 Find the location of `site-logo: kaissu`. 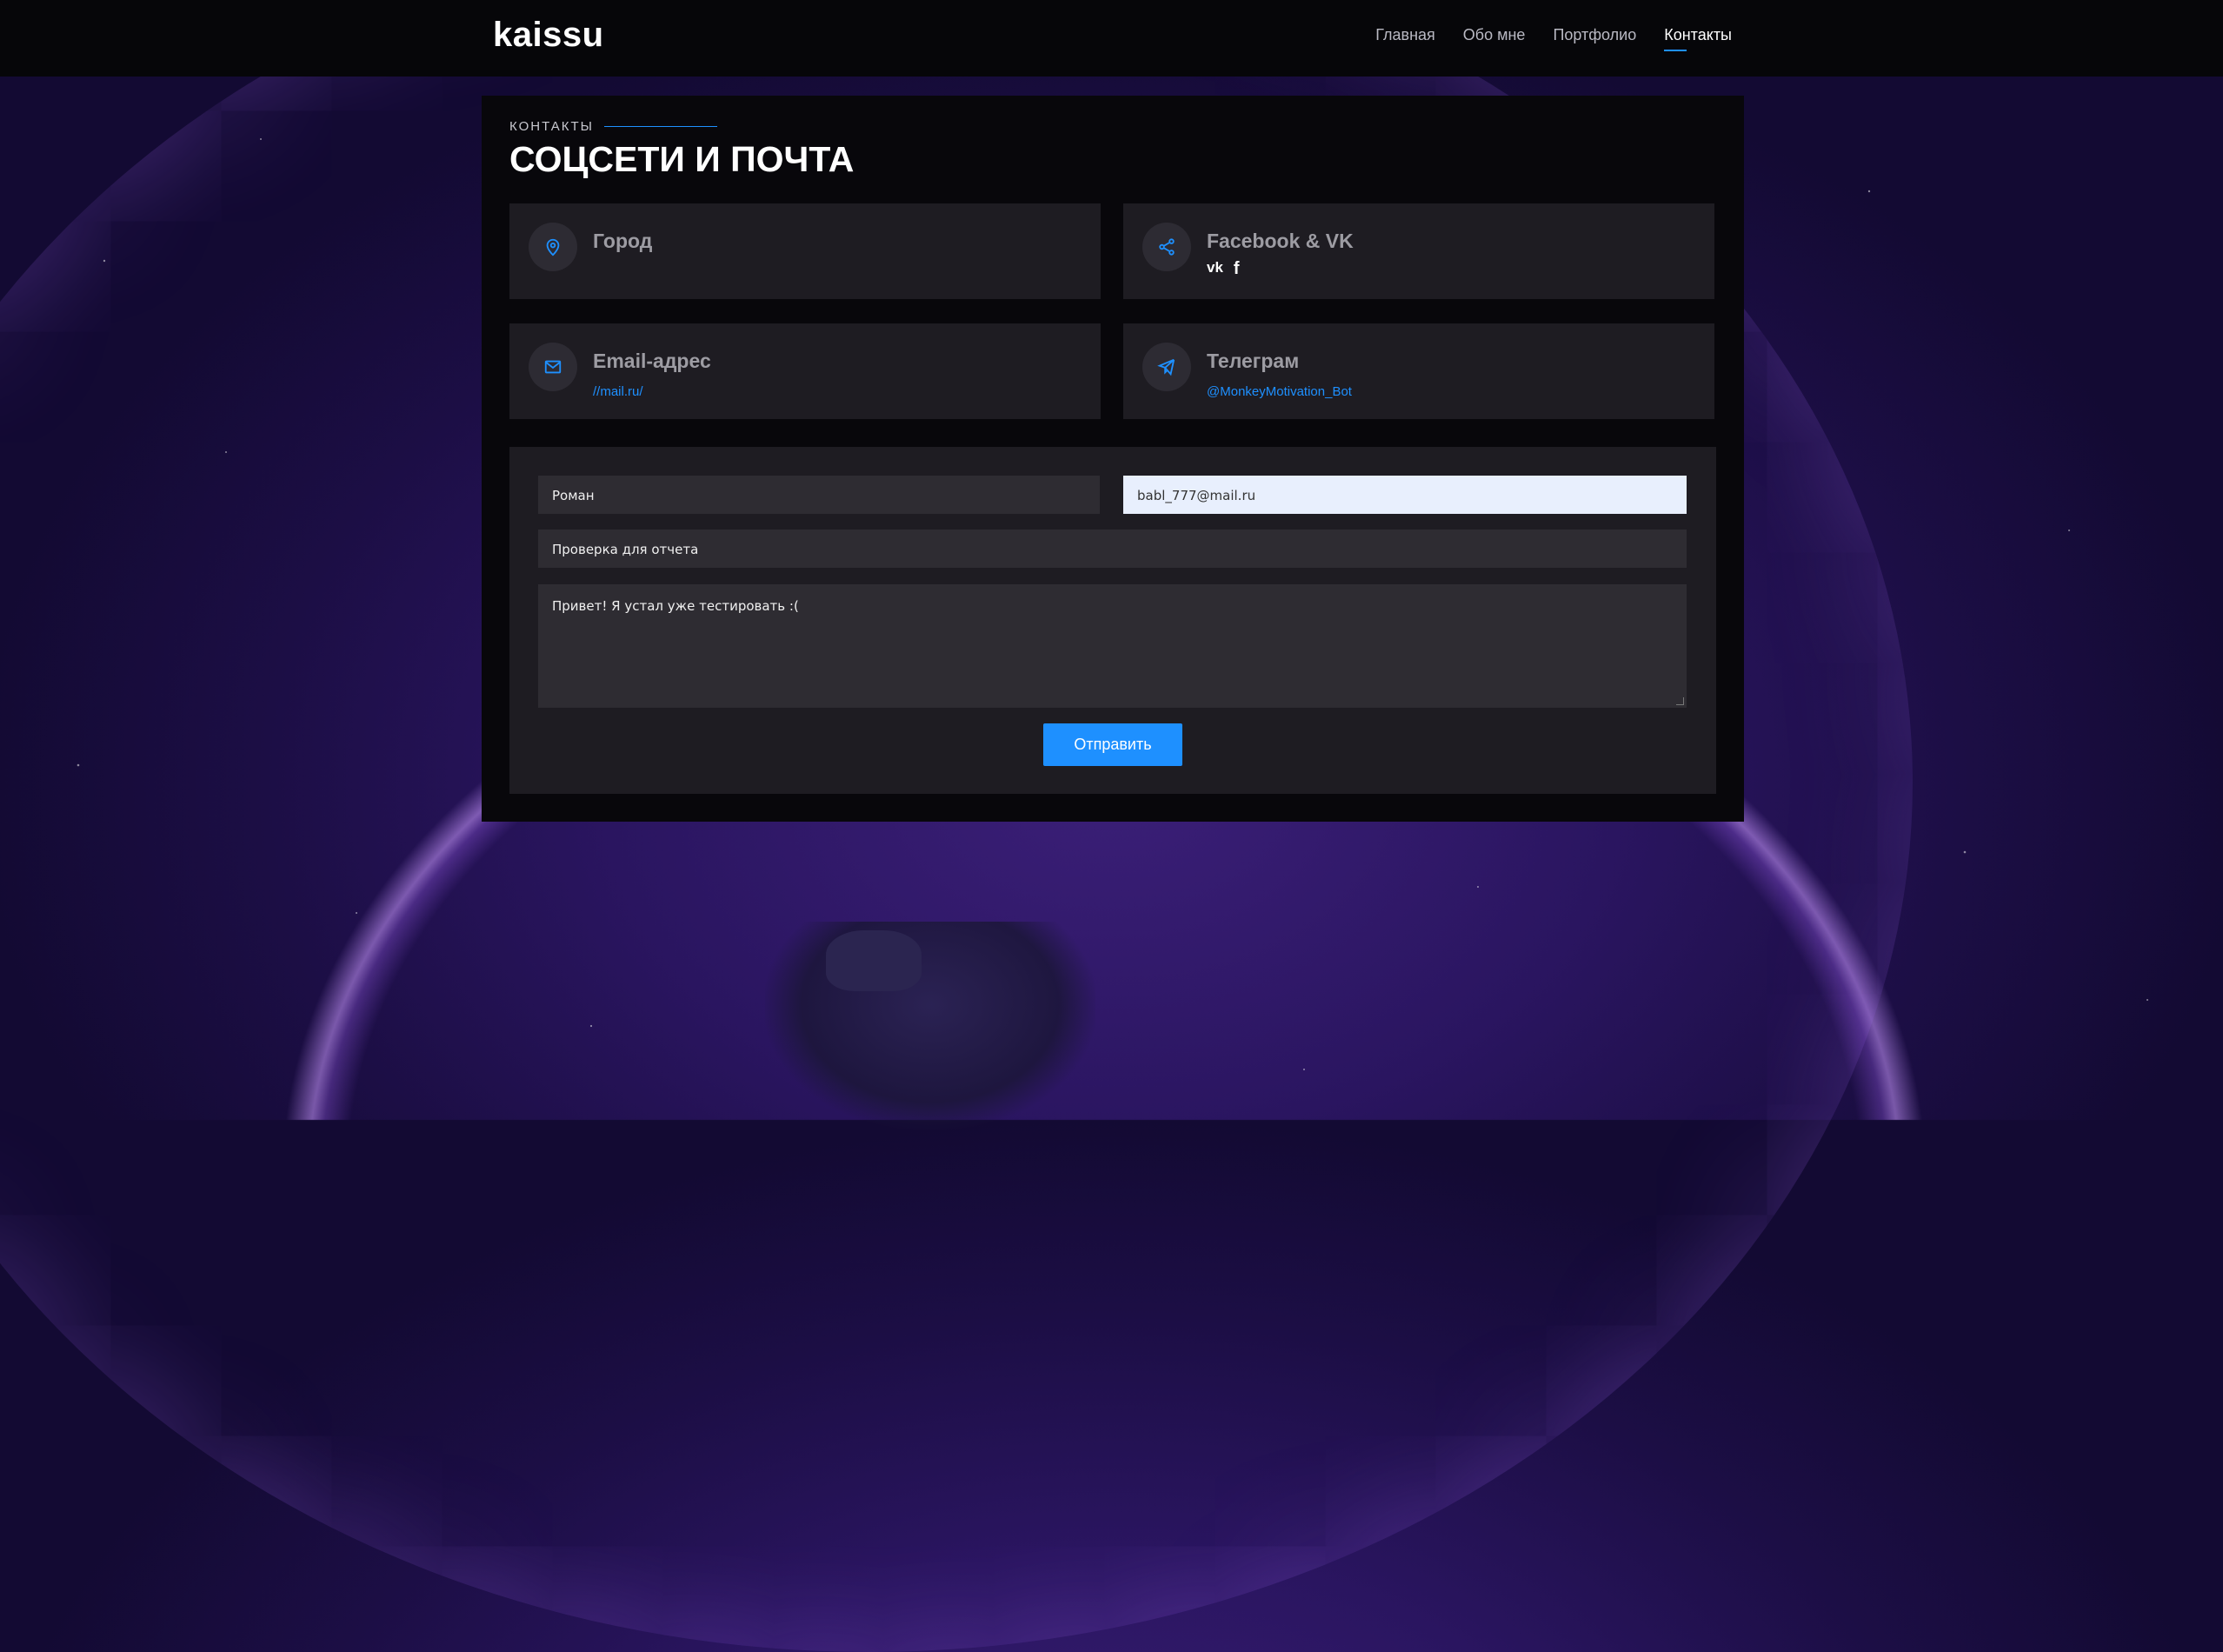

site-logo: kaissu is located at coordinates (549, 35).